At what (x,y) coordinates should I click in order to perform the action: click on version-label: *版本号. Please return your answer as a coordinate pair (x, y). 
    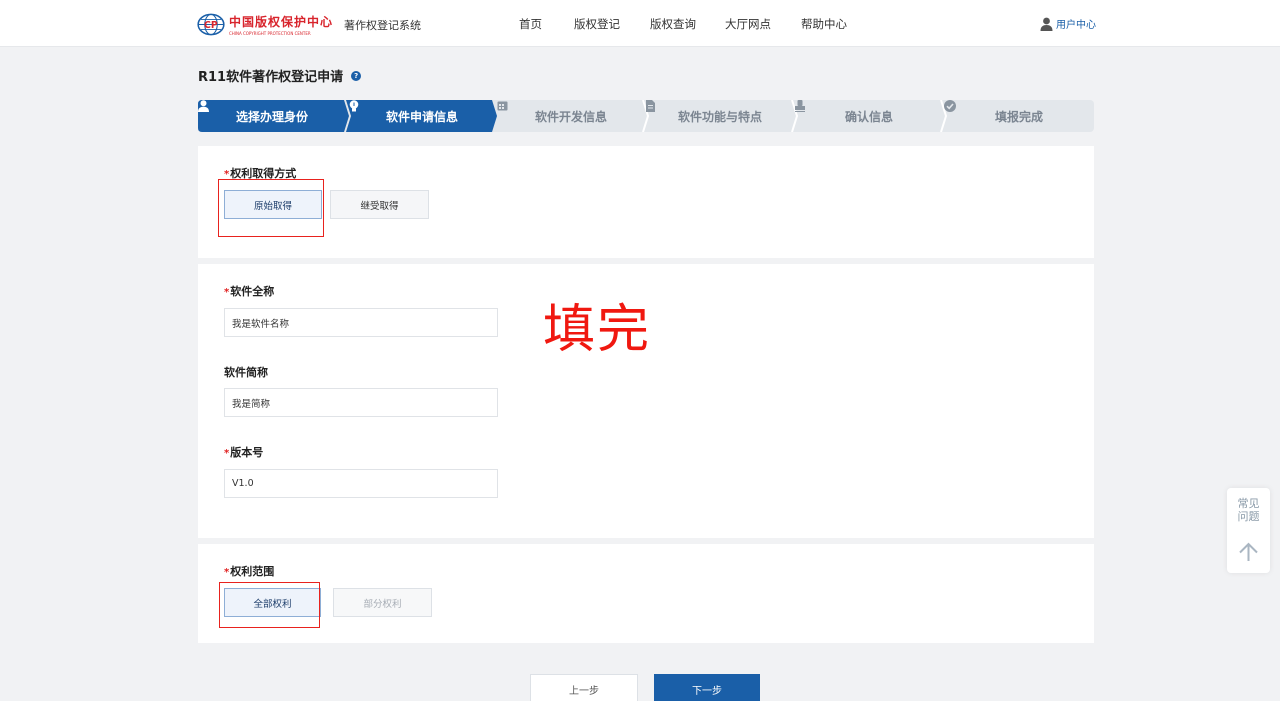
    Looking at the image, I should click on (243, 452).